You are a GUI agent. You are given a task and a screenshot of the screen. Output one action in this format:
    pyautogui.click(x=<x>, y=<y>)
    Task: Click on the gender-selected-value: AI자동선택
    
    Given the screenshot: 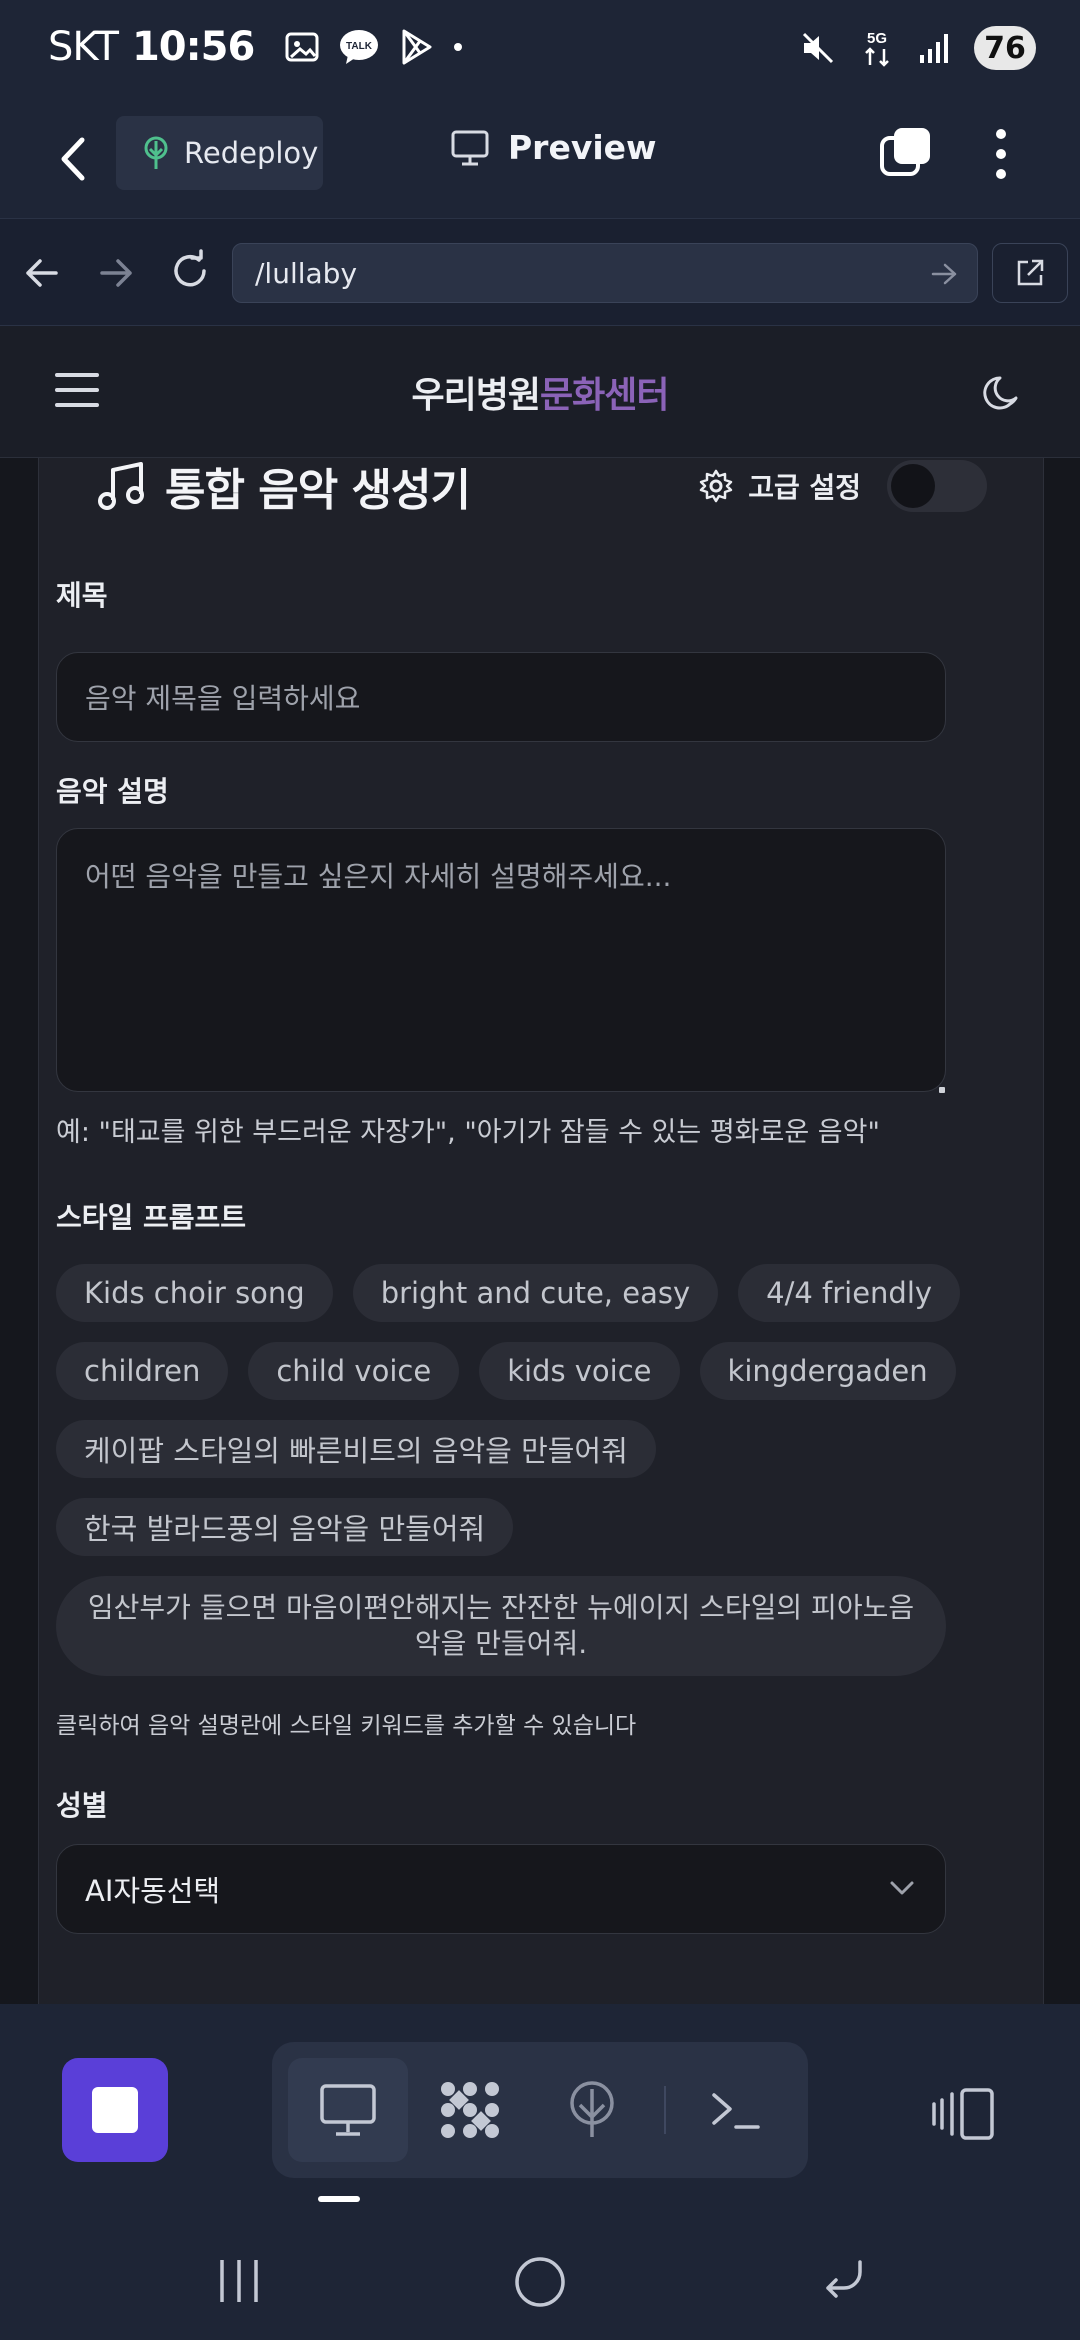 What is the action you would take?
    pyautogui.click(x=153, y=1891)
    